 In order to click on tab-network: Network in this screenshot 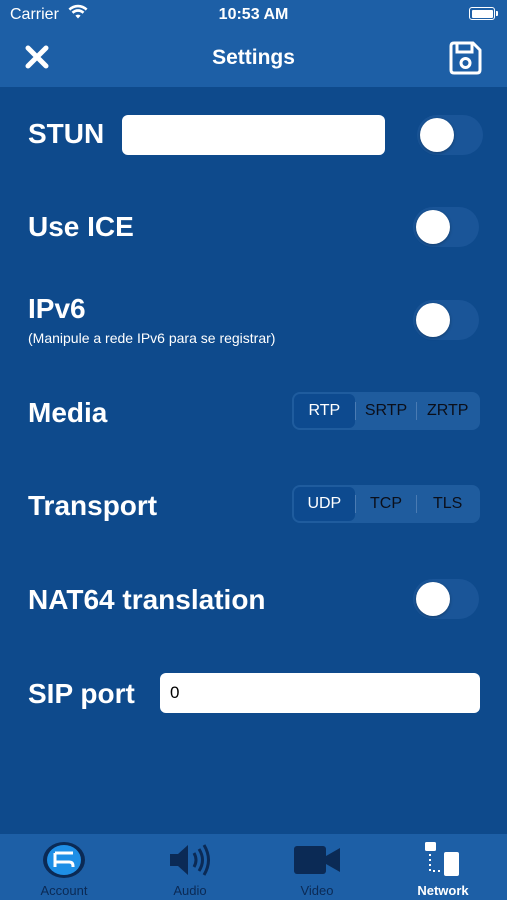, I will do `click(443, 867)`.